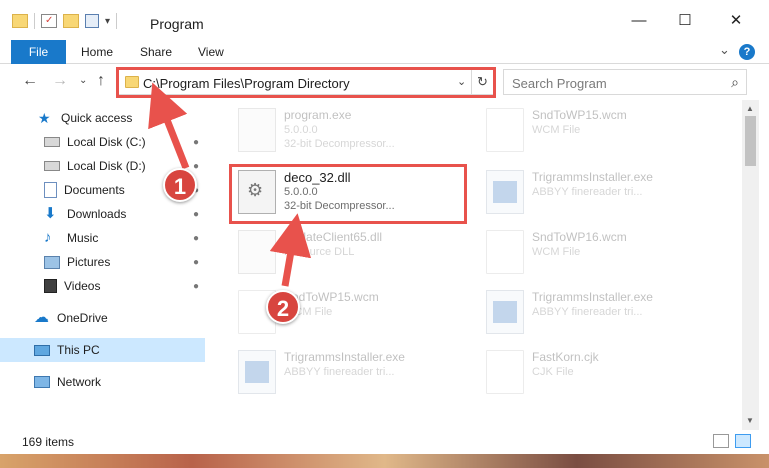 The width and height of the screenshot is (769, 468). I want to click on file-item: UpdateClient65.dll Resource DLL, so click(349, 252).